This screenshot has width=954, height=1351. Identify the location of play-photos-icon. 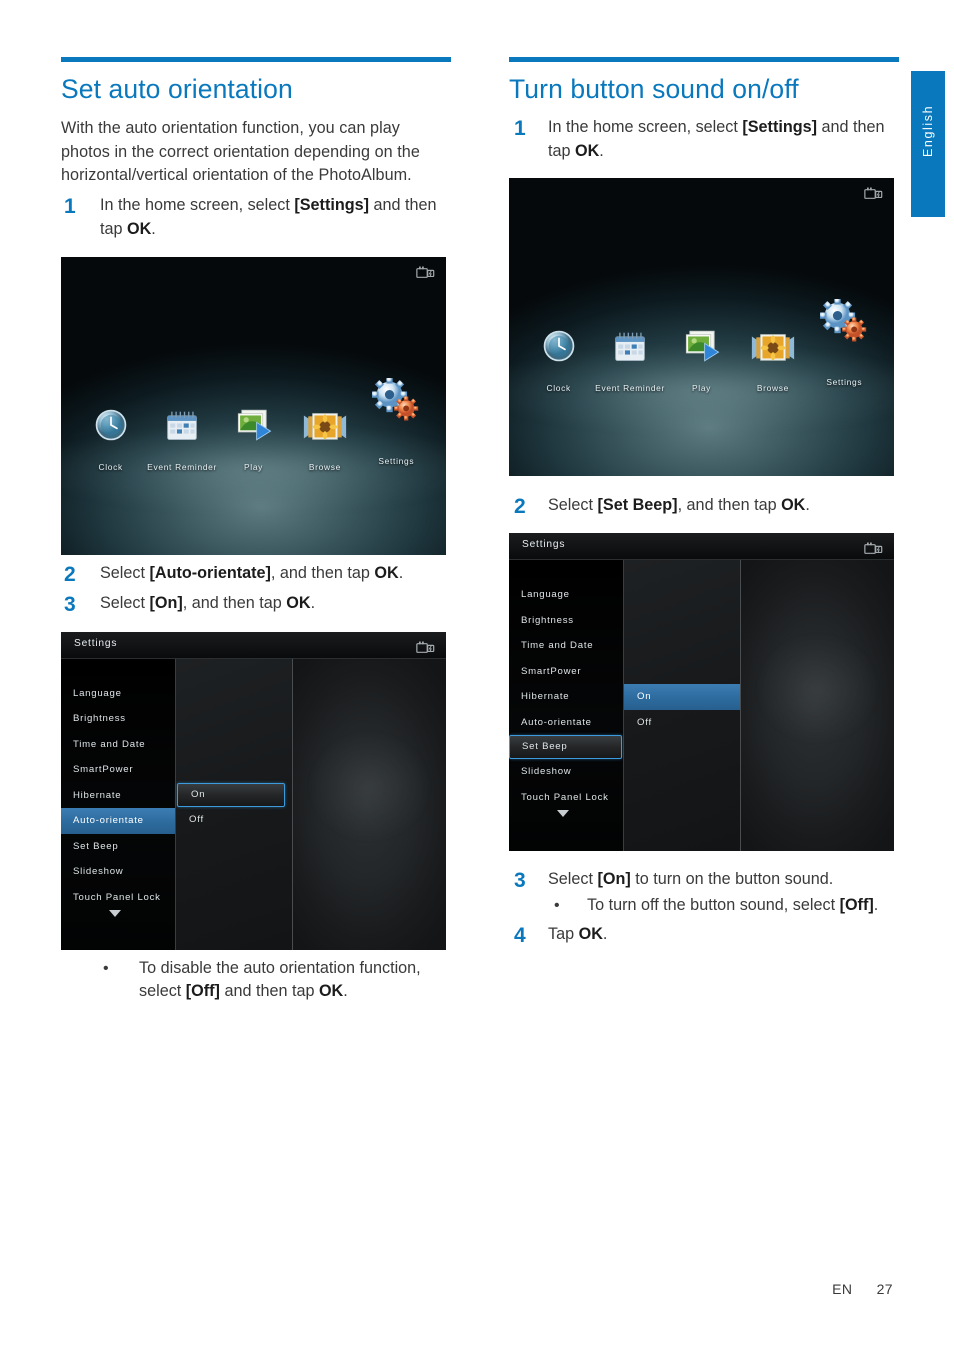
(253, 420).